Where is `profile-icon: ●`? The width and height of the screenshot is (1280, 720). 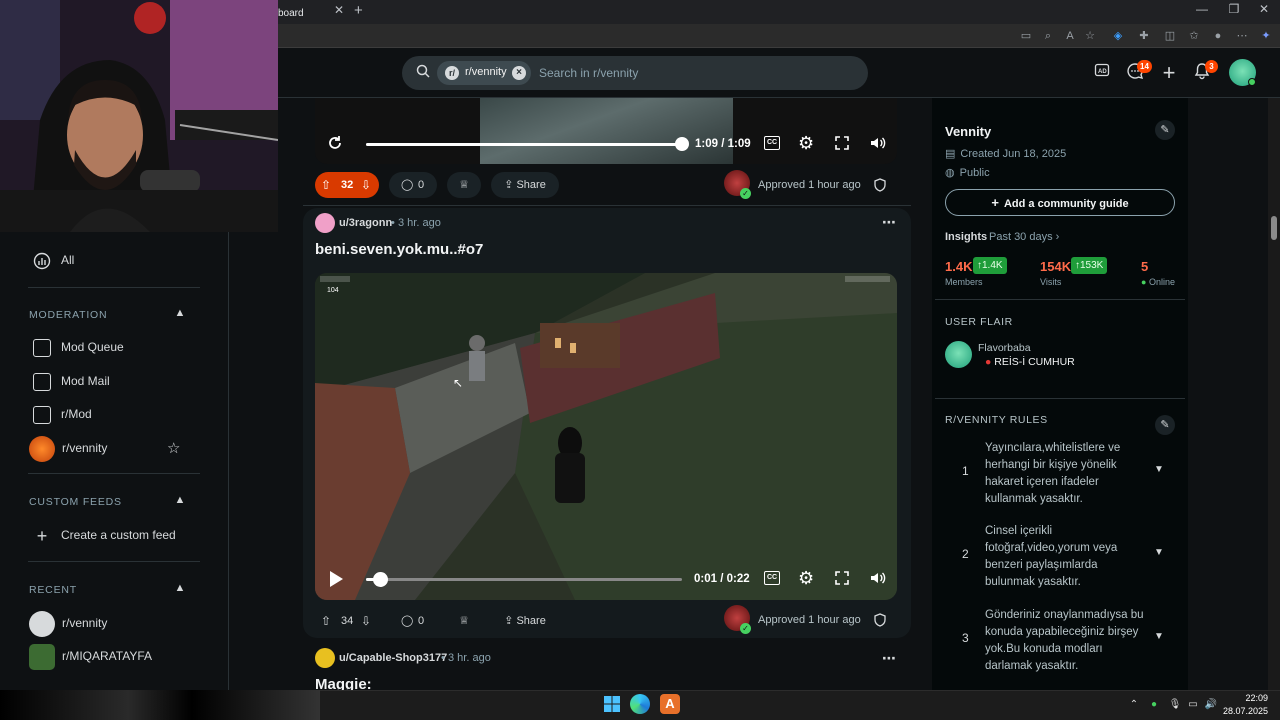
profile-icon: ● is located at coordinates (1218, 36).